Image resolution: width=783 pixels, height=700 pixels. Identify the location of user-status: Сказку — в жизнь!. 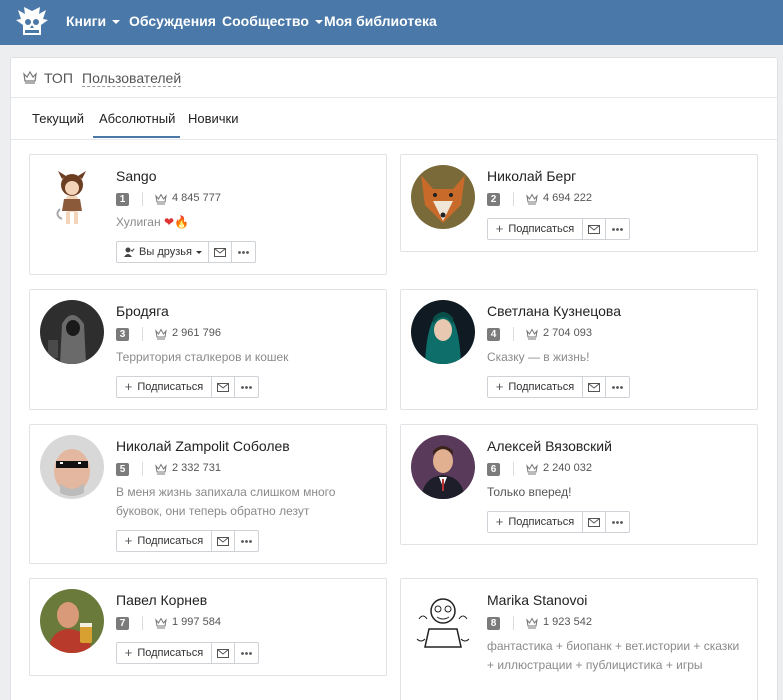
(538, 357).